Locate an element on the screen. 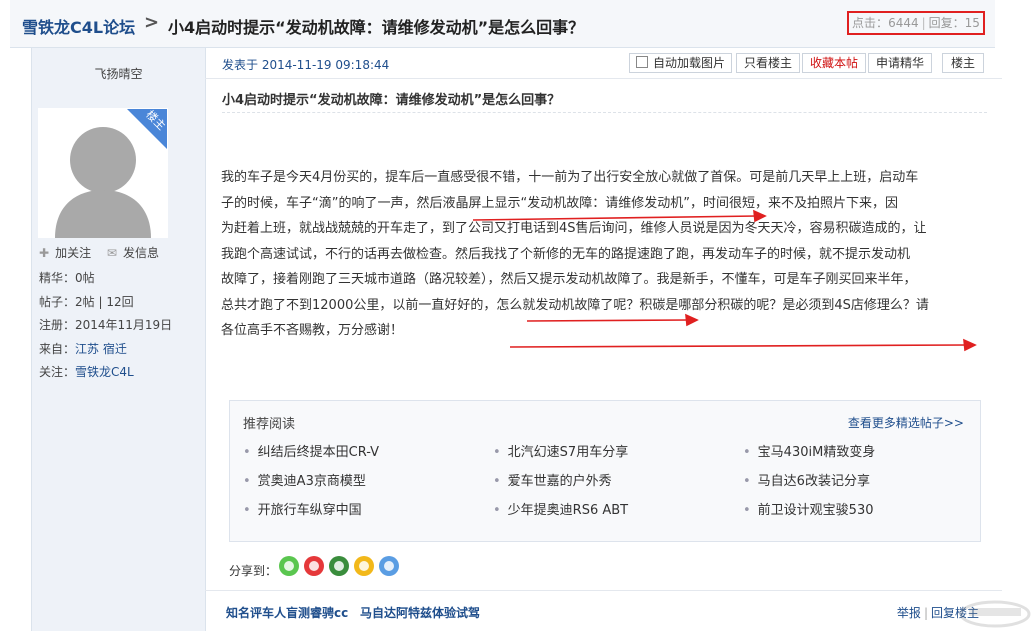  message-button: ✉ 发信息 is located at coordinates (136, 252).